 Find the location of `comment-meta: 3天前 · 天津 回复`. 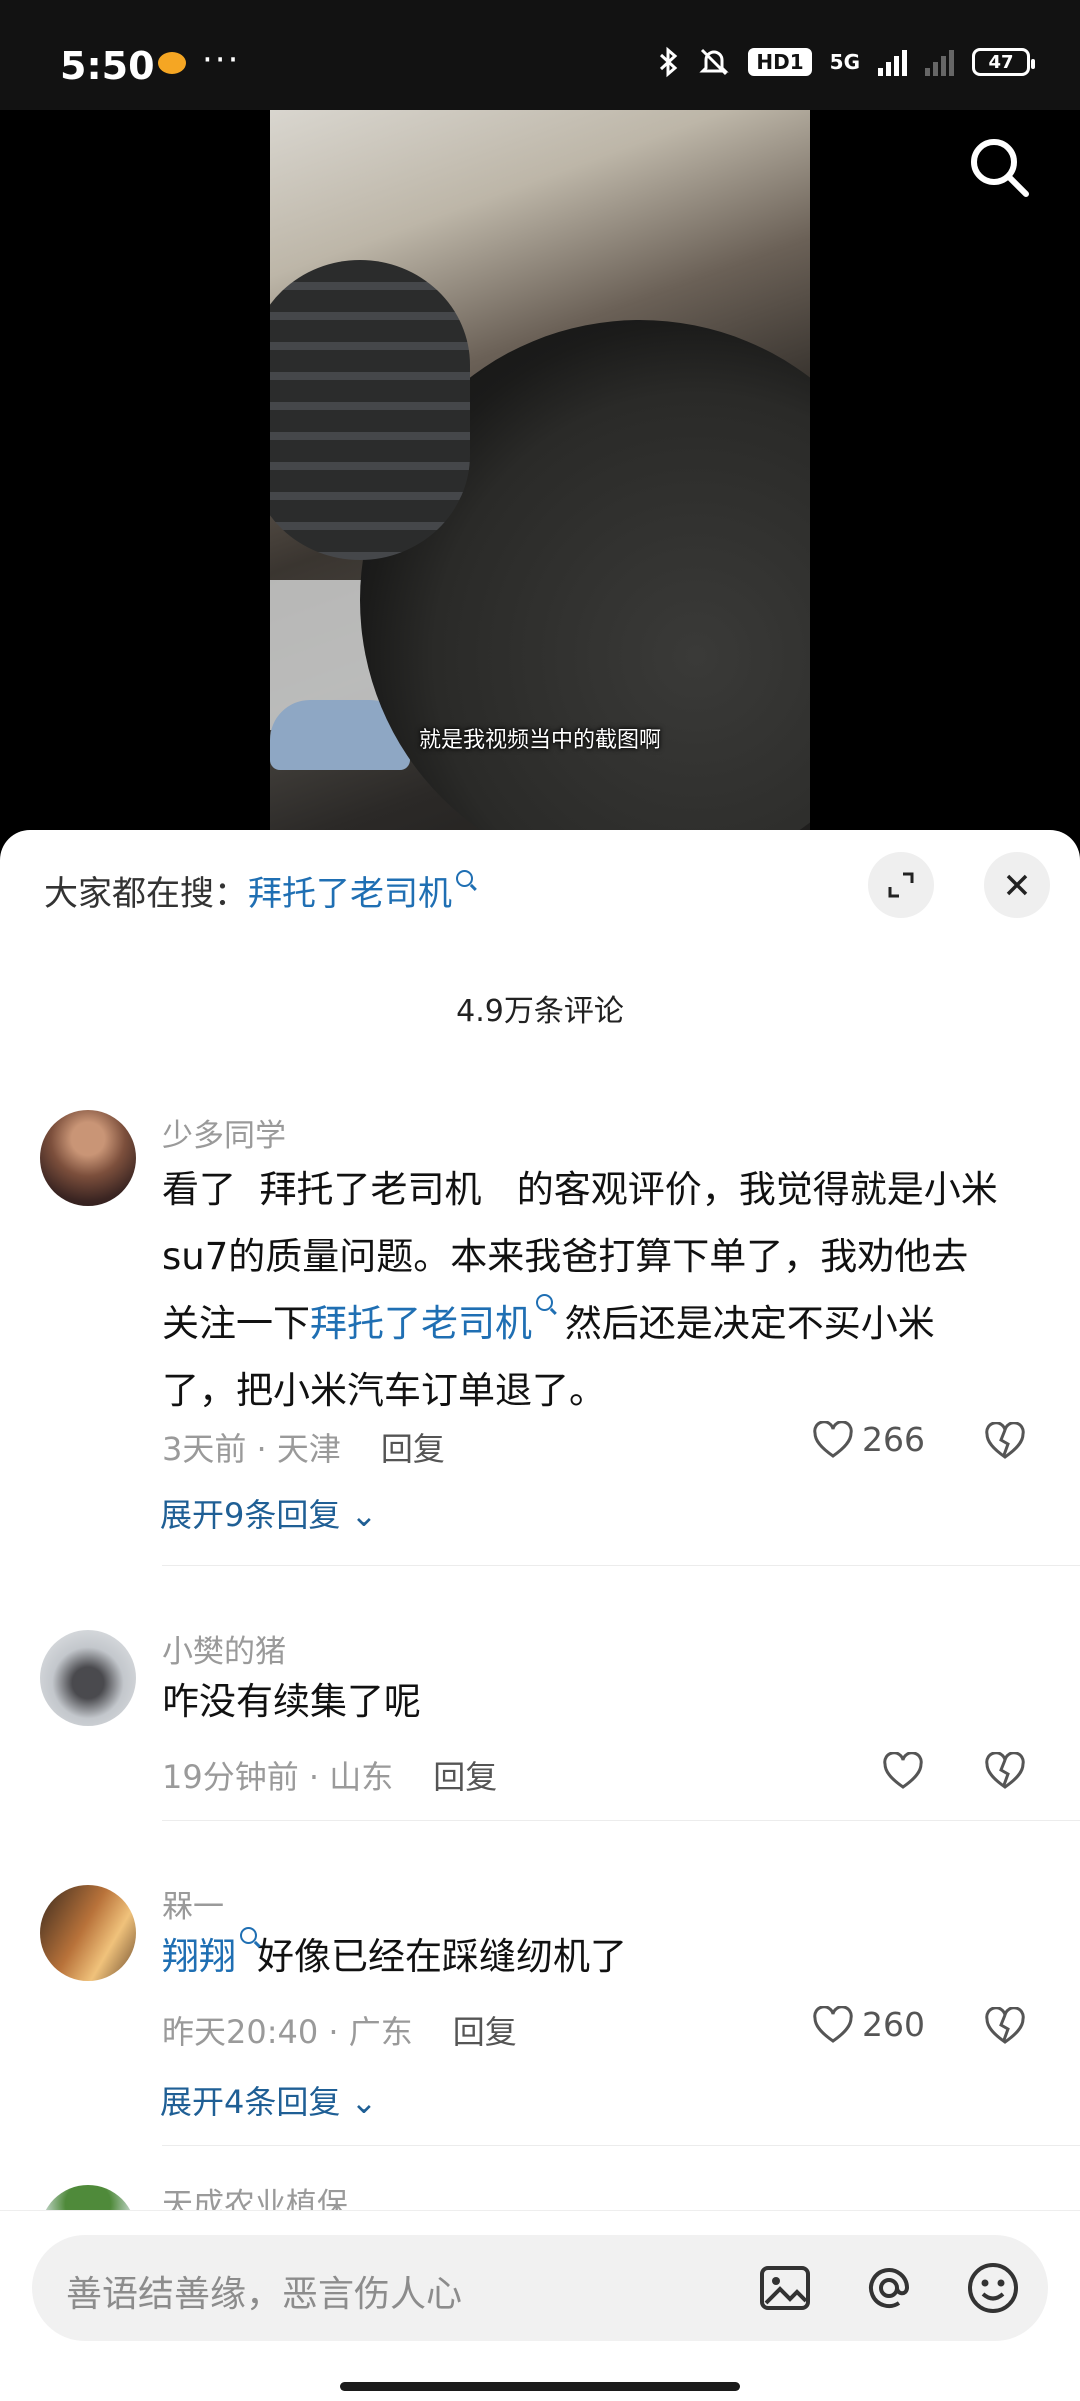

comment-meta: 3天前 · 天津 回复 is located at coordinates (303, 1449).